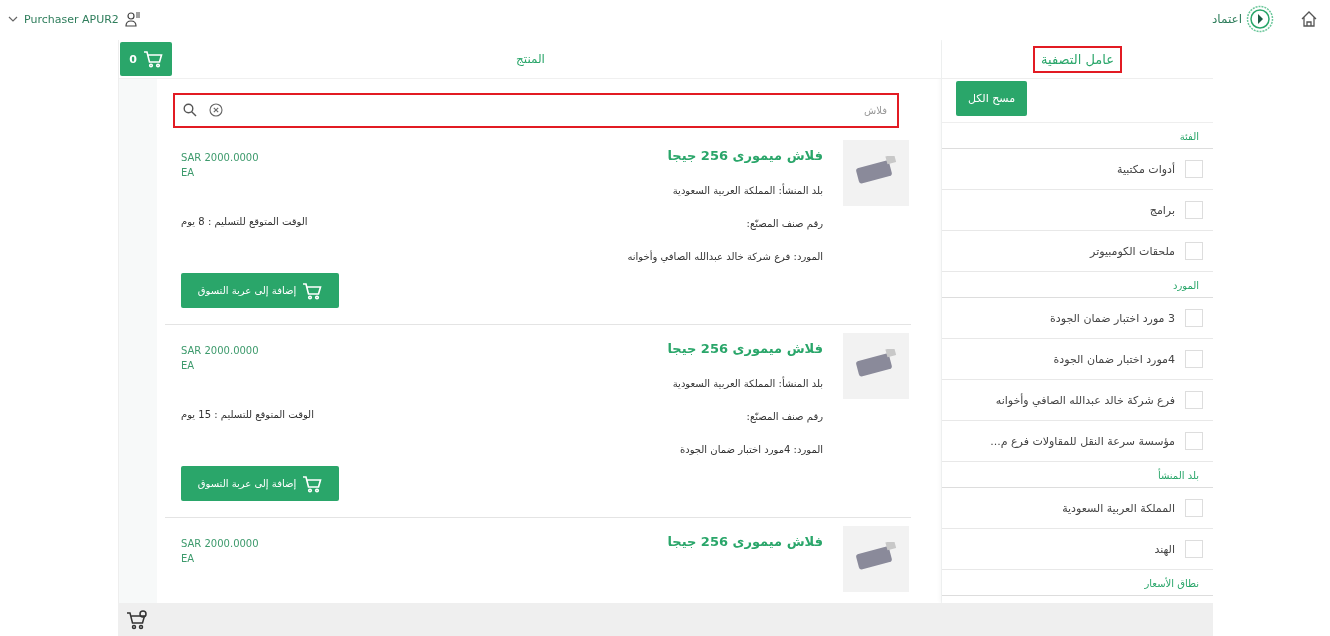 The image size is (1330, 636). What do you see at coordinates (1085, 400) in the screenshot?
I see `checkbox-label: فرع شركة خالد عبدالله الصافي وأخوانه` at bounding box center [1085, 400].